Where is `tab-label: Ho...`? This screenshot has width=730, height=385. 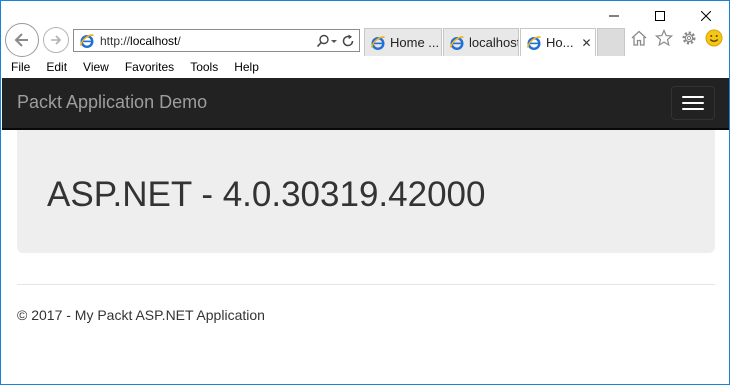
tab-label: Ho... is located at coordinates (560, 42).